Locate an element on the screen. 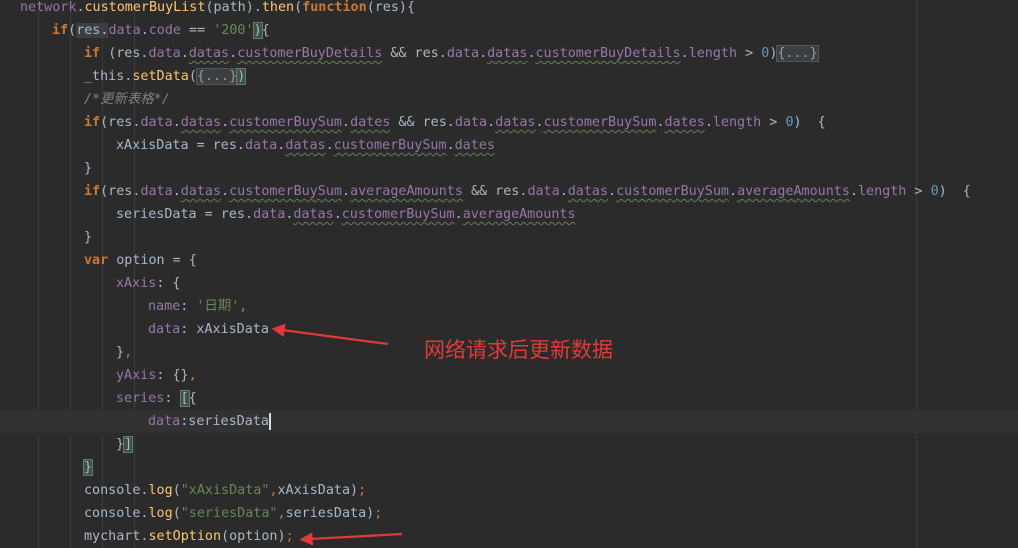  annotation-arrows is located at coordinates (337, 434).